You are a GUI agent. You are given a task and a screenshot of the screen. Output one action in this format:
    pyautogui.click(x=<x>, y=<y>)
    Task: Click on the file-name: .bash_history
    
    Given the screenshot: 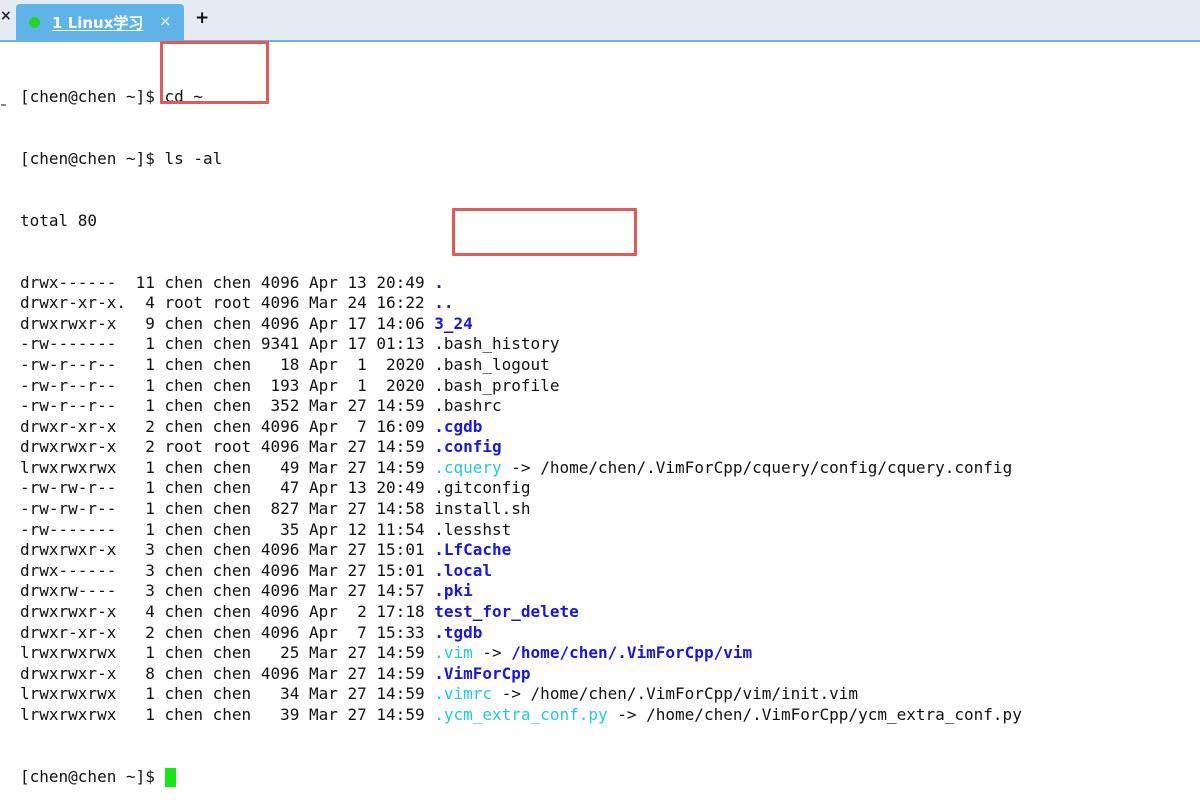 What is the action you would take?
    pyautogui.click(x=497, y=344)
    